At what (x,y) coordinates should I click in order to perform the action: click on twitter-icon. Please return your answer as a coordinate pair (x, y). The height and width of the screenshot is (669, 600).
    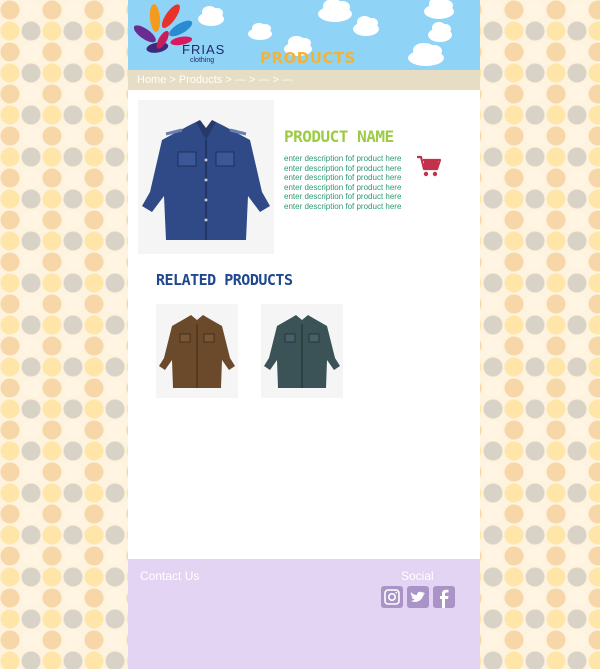
    Looking at the image, I should click on (418, 597).